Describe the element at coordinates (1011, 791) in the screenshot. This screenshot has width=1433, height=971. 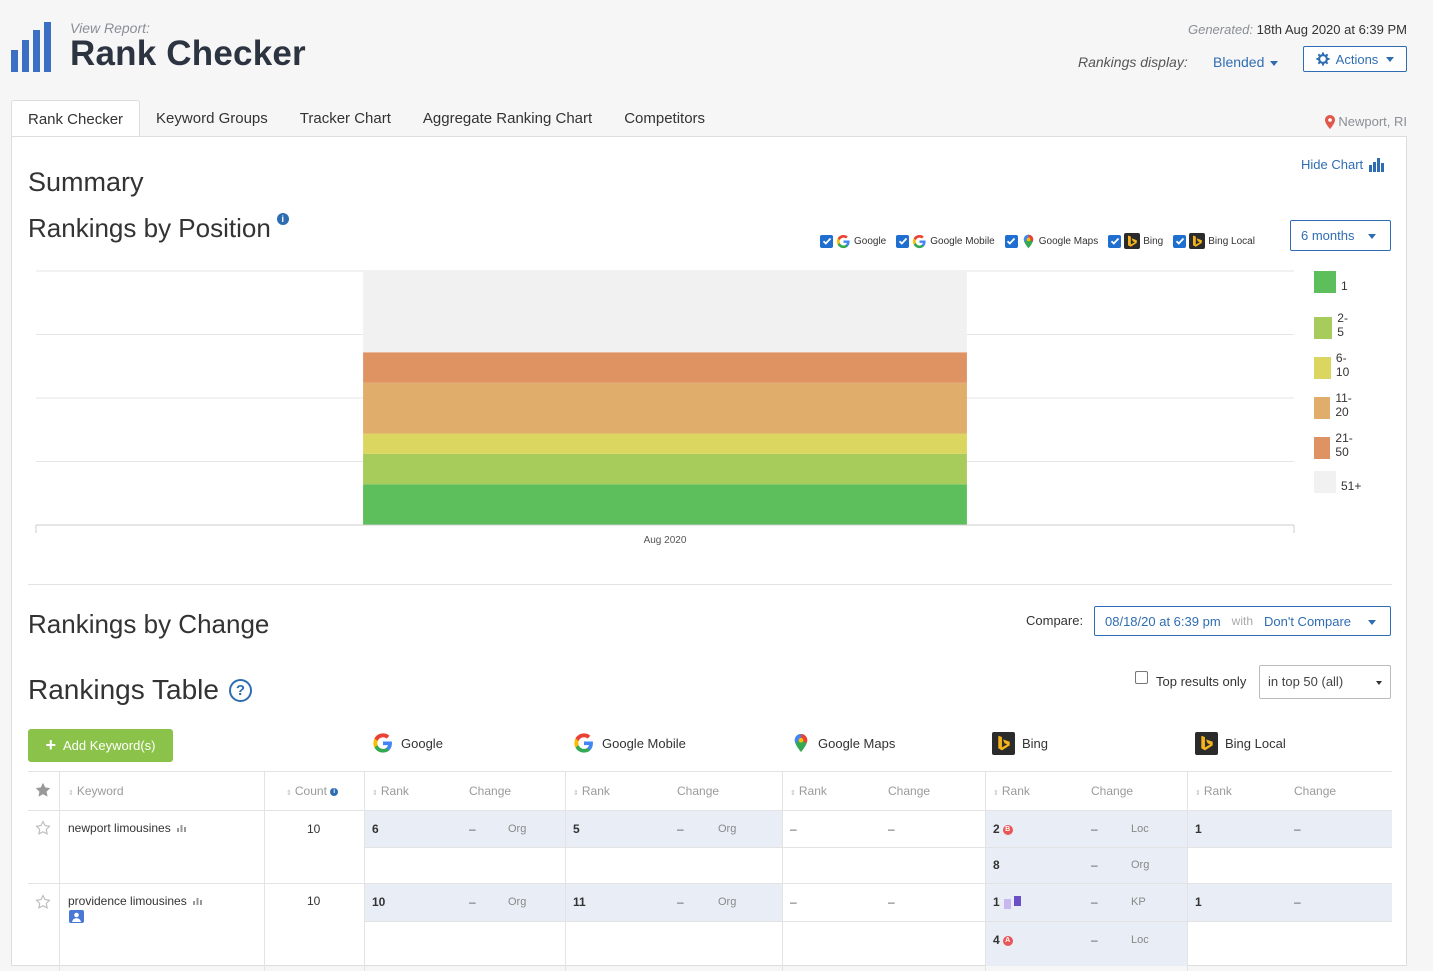
I see `bing-rank-header: ⇕ Rank` at that location.